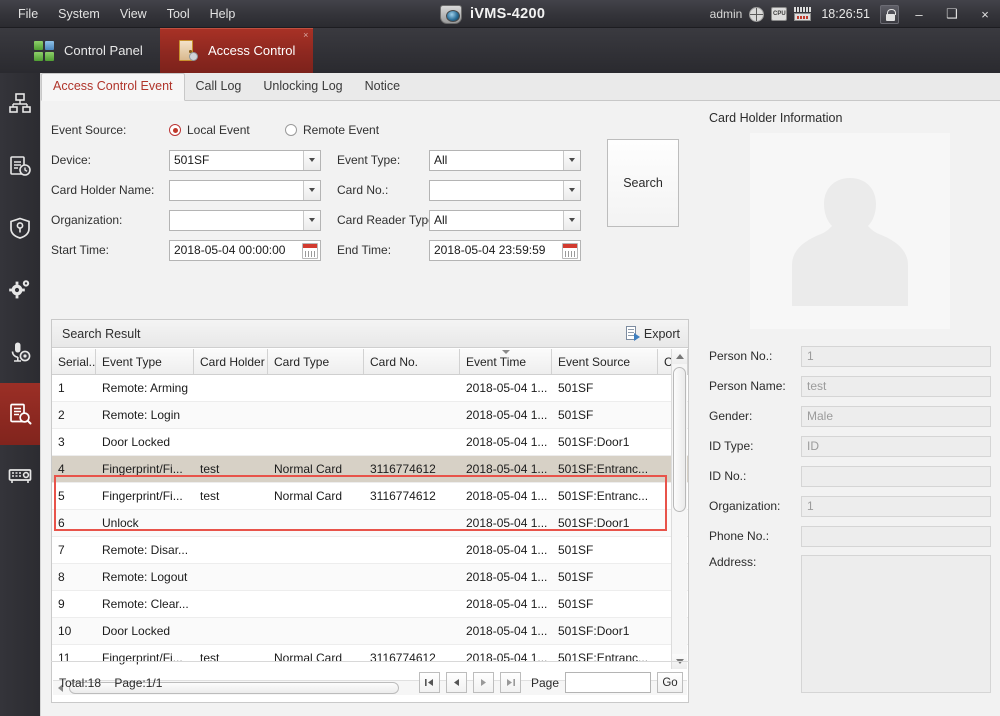  I want to click on table-row: 1 Remote: Arming 2018-05-04 1... 501SF, so click(370, 388).